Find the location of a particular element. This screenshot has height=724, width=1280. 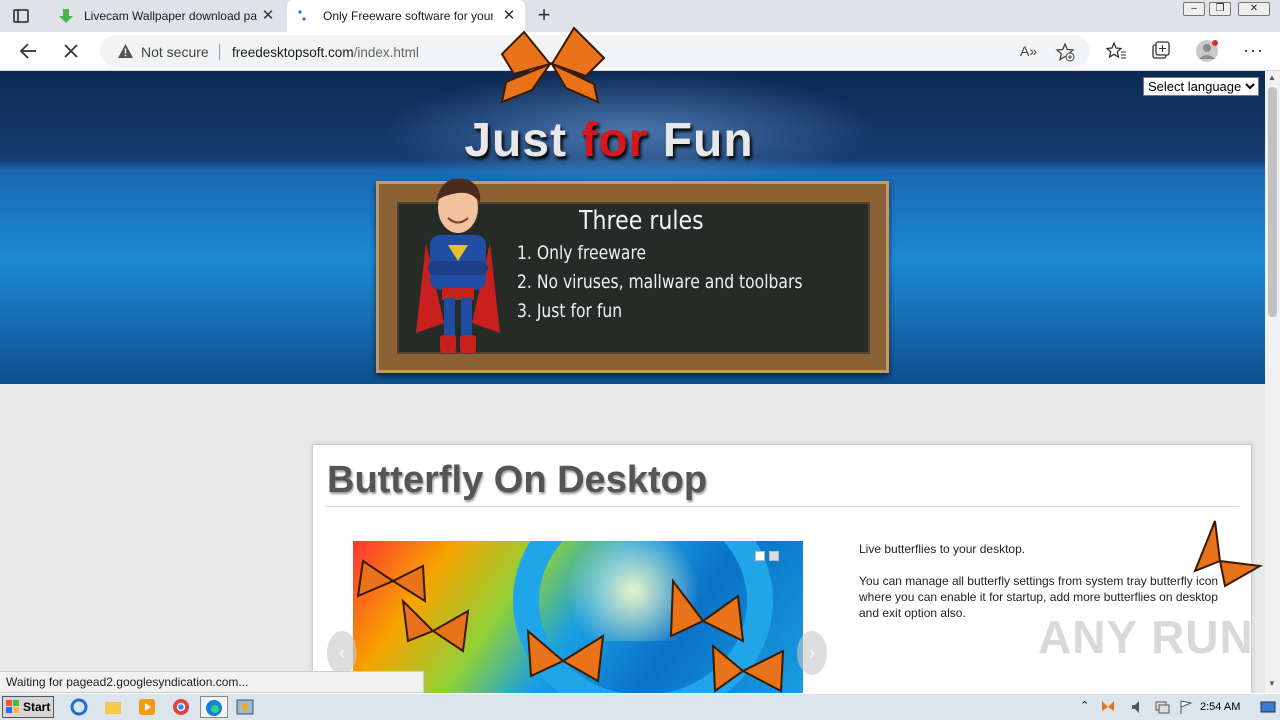

stop-loading-icon is located at coordinates (71, 51).